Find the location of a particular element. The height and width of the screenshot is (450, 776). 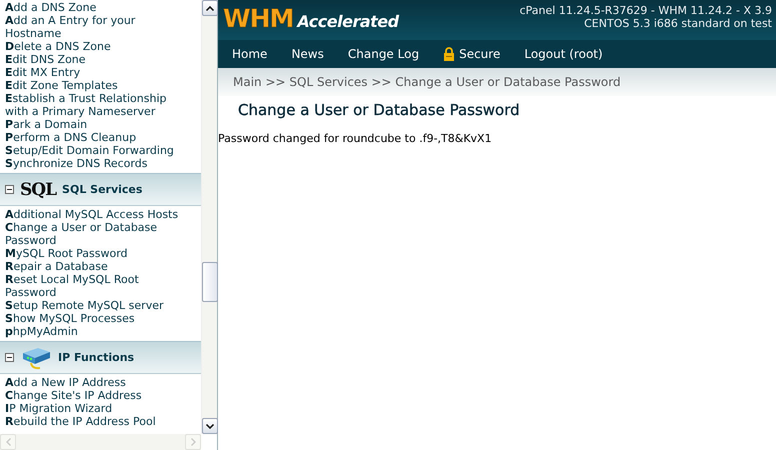

horizontal-scrollbar is located at coordinates (100, 442).